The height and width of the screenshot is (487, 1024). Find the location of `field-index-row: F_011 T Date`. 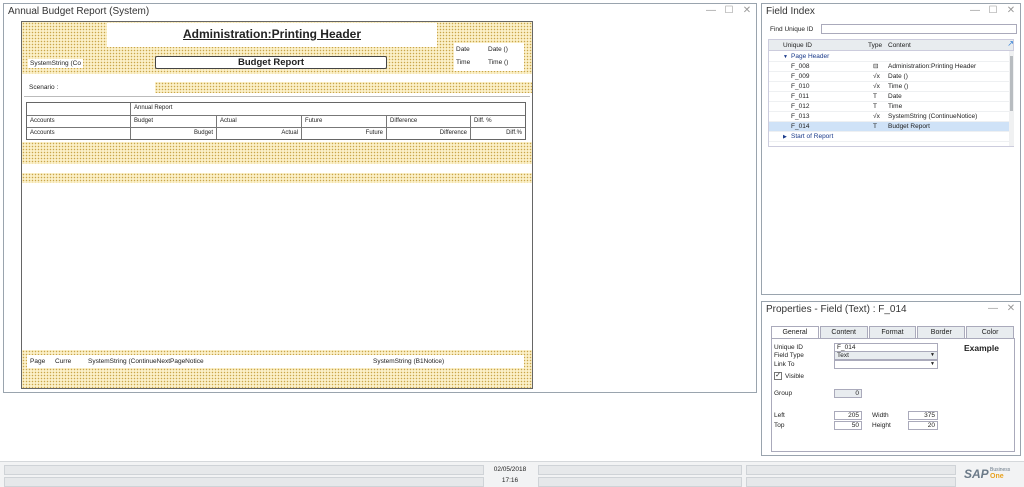

field-index-row: F_011 T Date is located at coordinates (891, 97).